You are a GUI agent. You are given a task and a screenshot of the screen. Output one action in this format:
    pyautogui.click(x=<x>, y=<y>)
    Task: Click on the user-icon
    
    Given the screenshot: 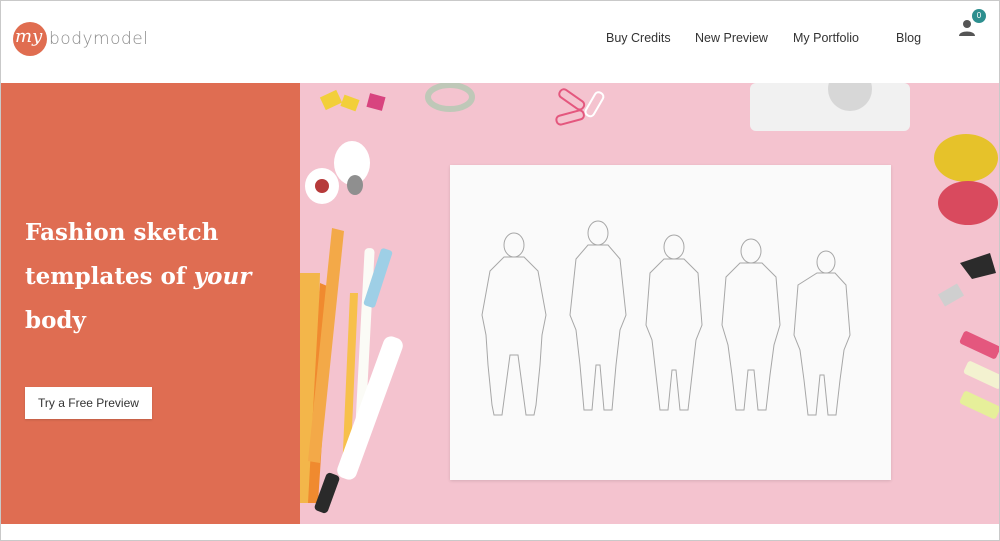 What is the action you would take?
    pyautogui.click(x=967, y=28)
    